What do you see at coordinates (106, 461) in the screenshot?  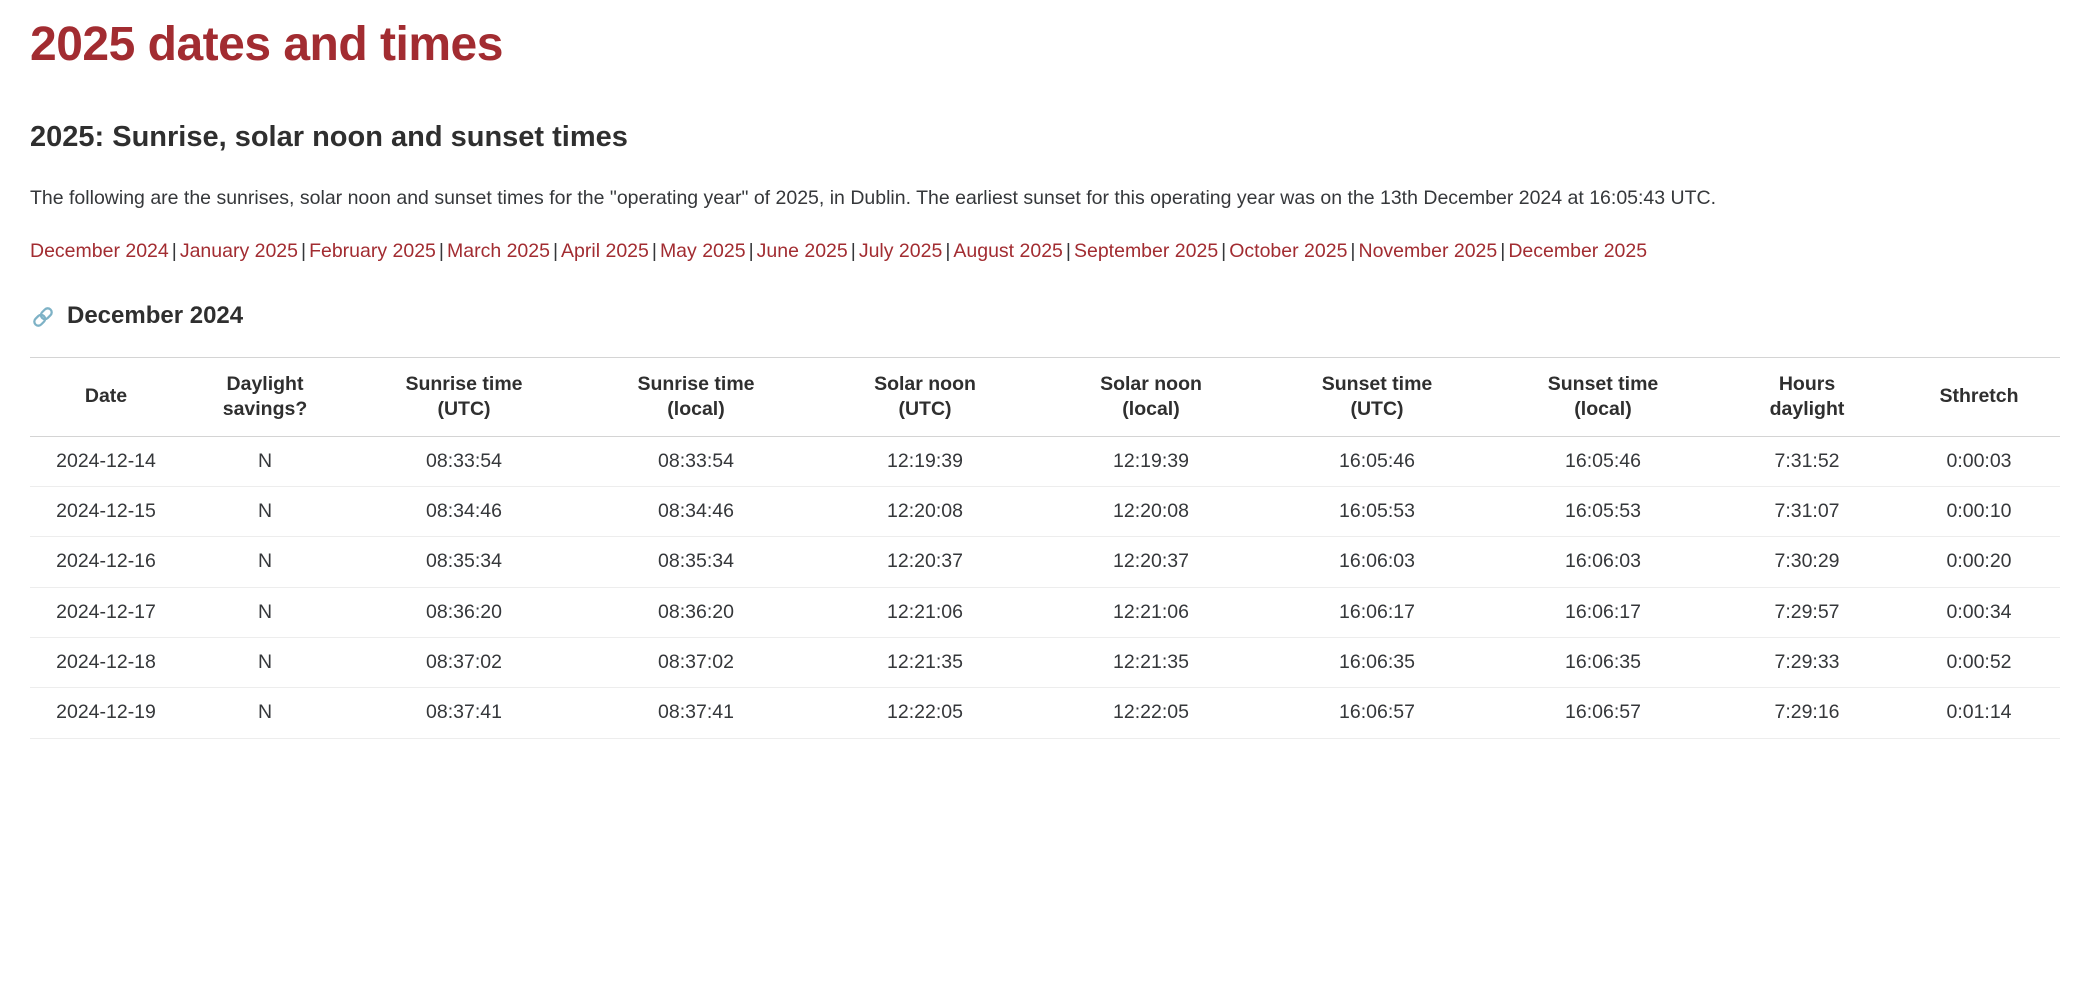 I see `cell-date: 2024-12-14` at bounding box center [106, 461].